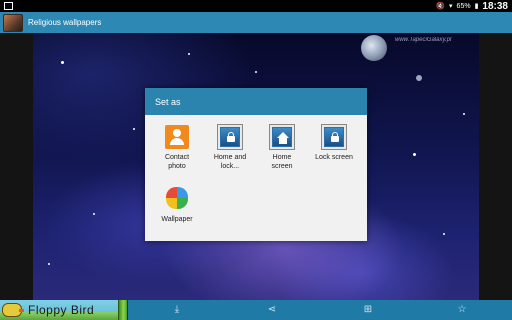 This screenshot has width=512, height=320. What do you see at coordinates (419, 78) in the screenshot?
I see `moon-graphic` at bounding box center [419, 78].